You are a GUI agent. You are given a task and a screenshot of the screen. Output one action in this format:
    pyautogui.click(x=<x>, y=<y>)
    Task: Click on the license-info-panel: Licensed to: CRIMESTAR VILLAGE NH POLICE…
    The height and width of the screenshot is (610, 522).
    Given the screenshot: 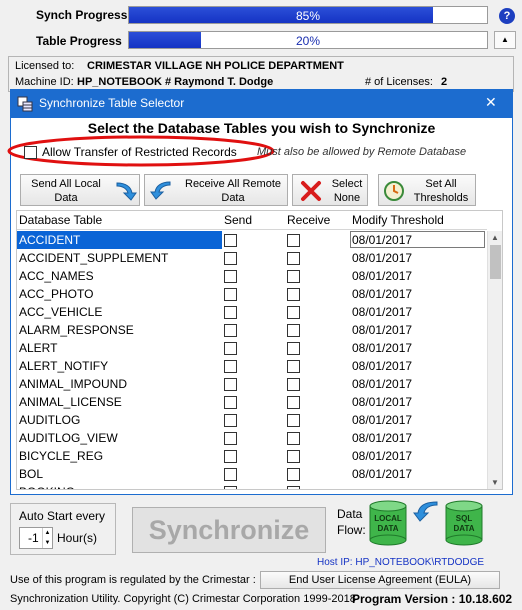 What is the action you would take?
    pyautogui.click(x=261, y=74)
    